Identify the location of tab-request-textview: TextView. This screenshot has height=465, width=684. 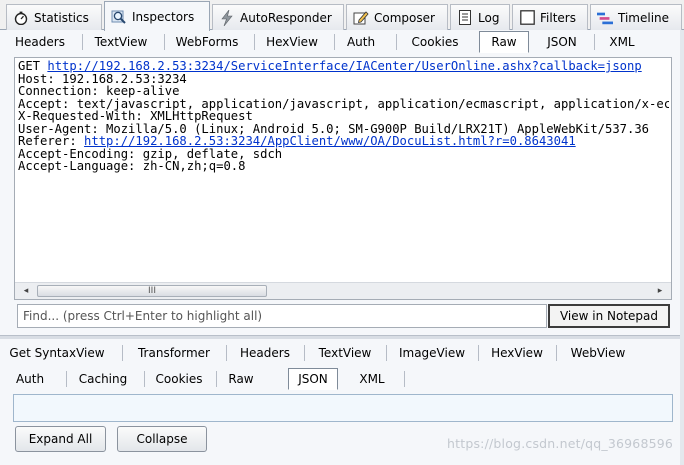
(121, 42).